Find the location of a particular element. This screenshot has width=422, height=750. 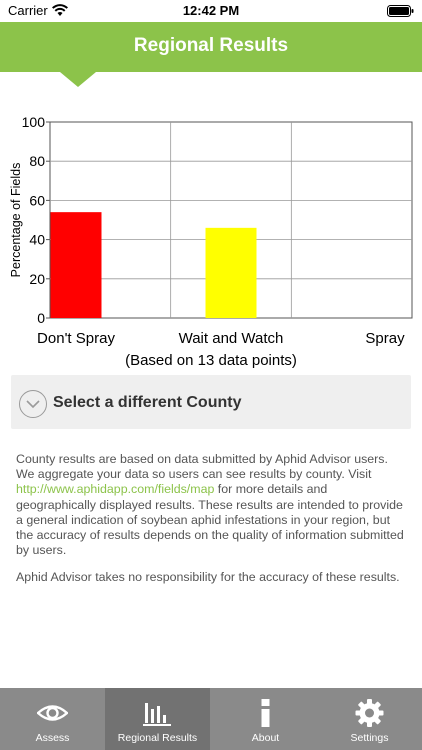

y-tick-label: 20 is located at coordinates (37, 279).